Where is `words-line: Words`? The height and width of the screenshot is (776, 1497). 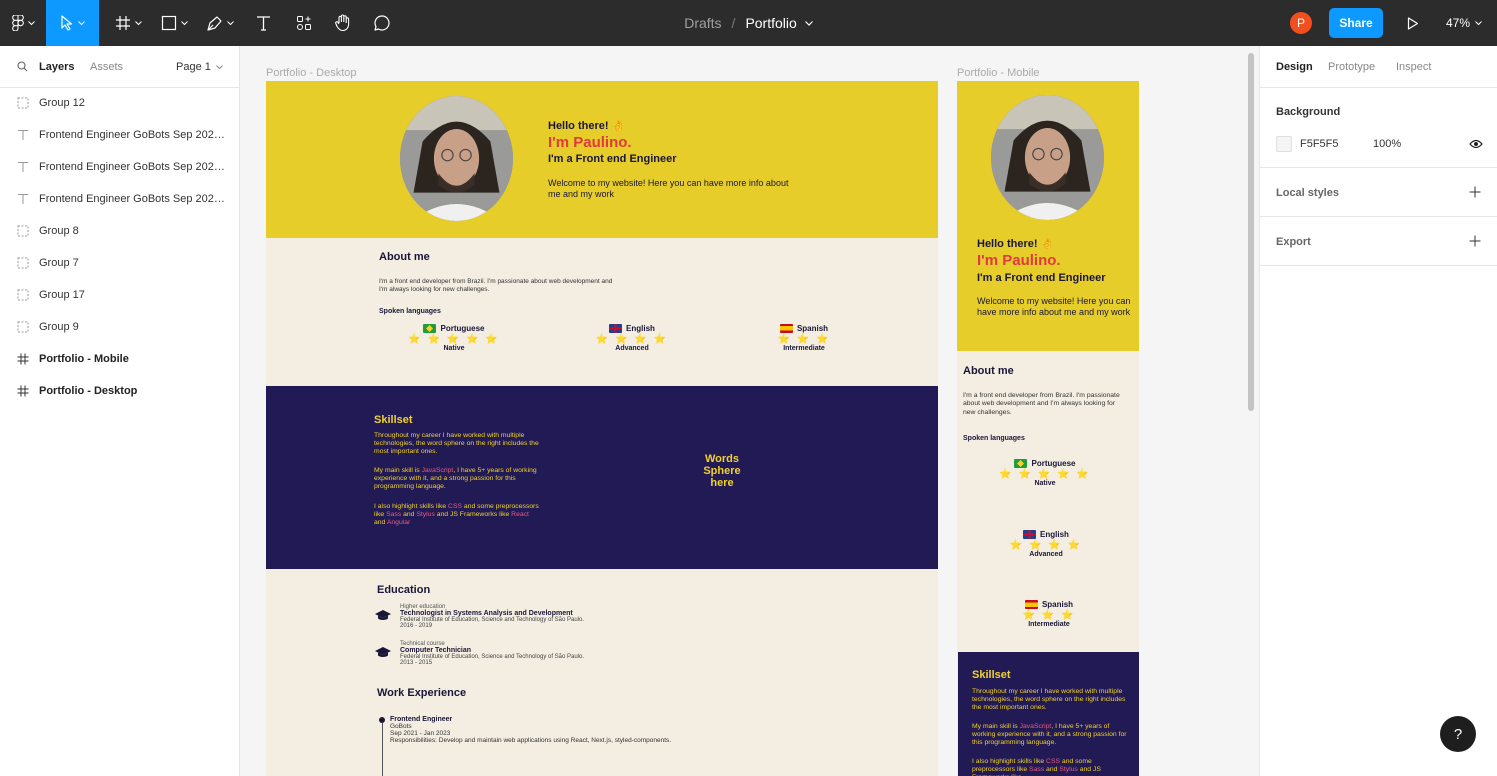 words-line: Words is located at coordinates (722, 459).